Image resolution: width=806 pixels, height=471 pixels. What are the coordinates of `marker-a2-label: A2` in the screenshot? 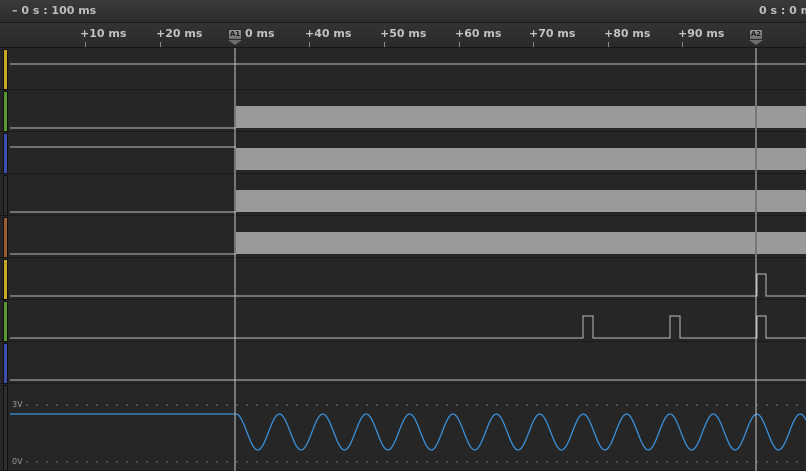 It's located at (756, 34).